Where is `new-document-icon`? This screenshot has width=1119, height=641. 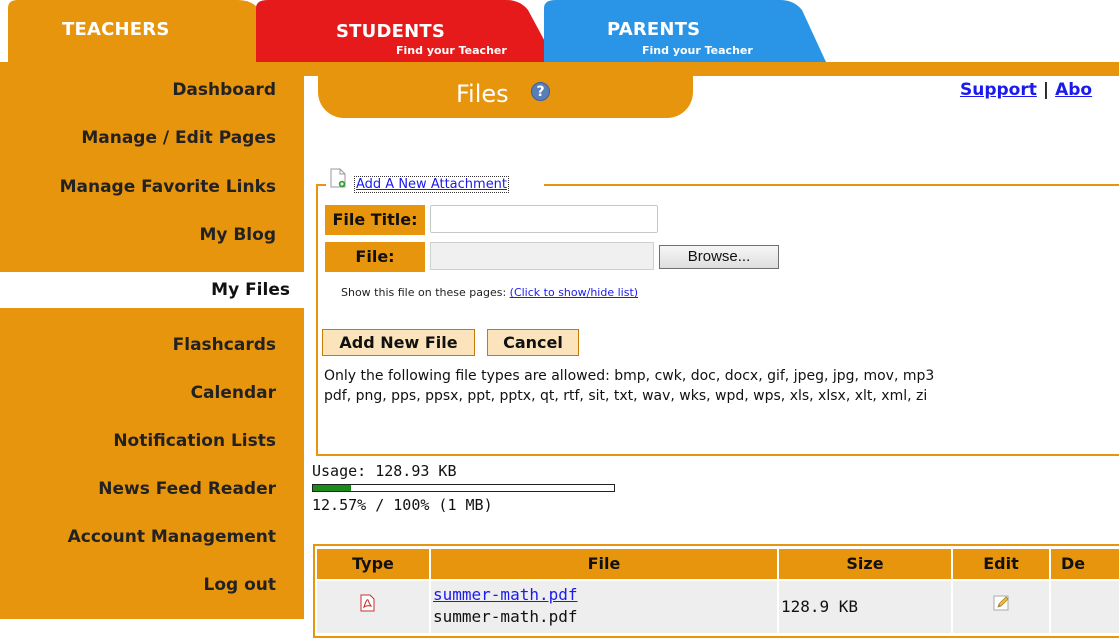
new-document-icon is located at coordinates (338, 178).